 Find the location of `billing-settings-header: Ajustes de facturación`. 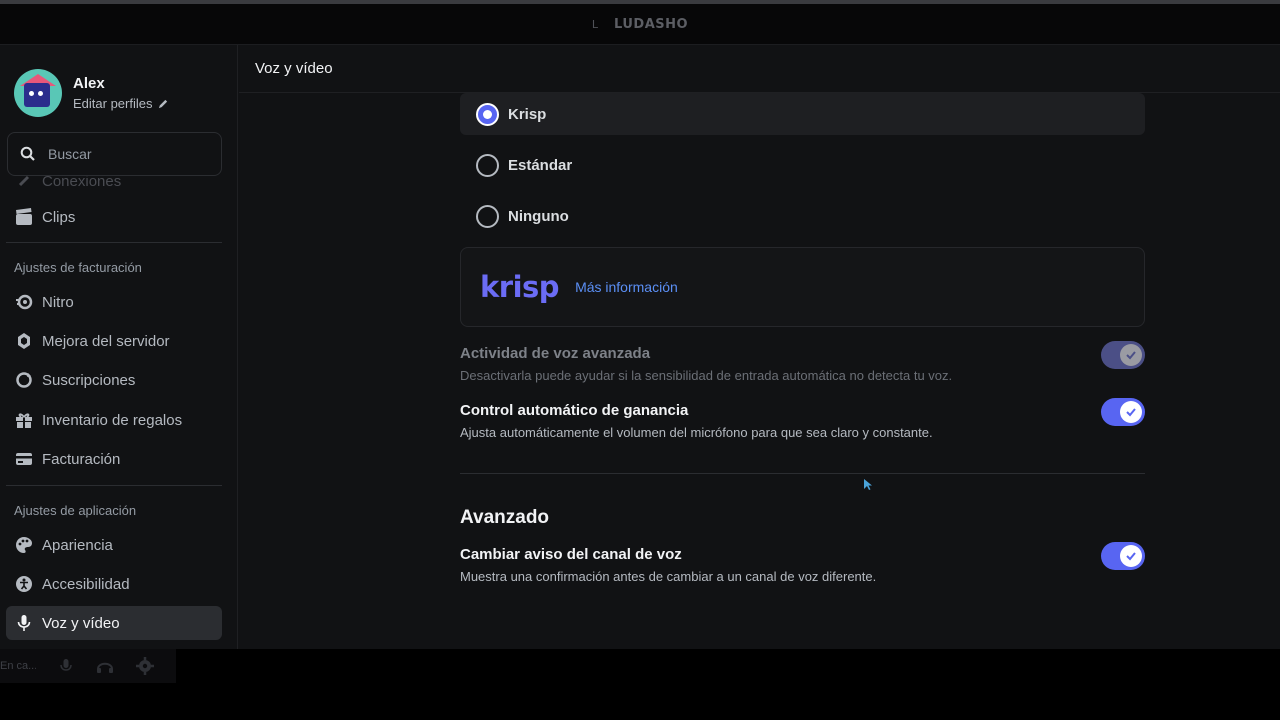

billing-settings-header: Ajustes de facturación is located at coordinates (78, 267).